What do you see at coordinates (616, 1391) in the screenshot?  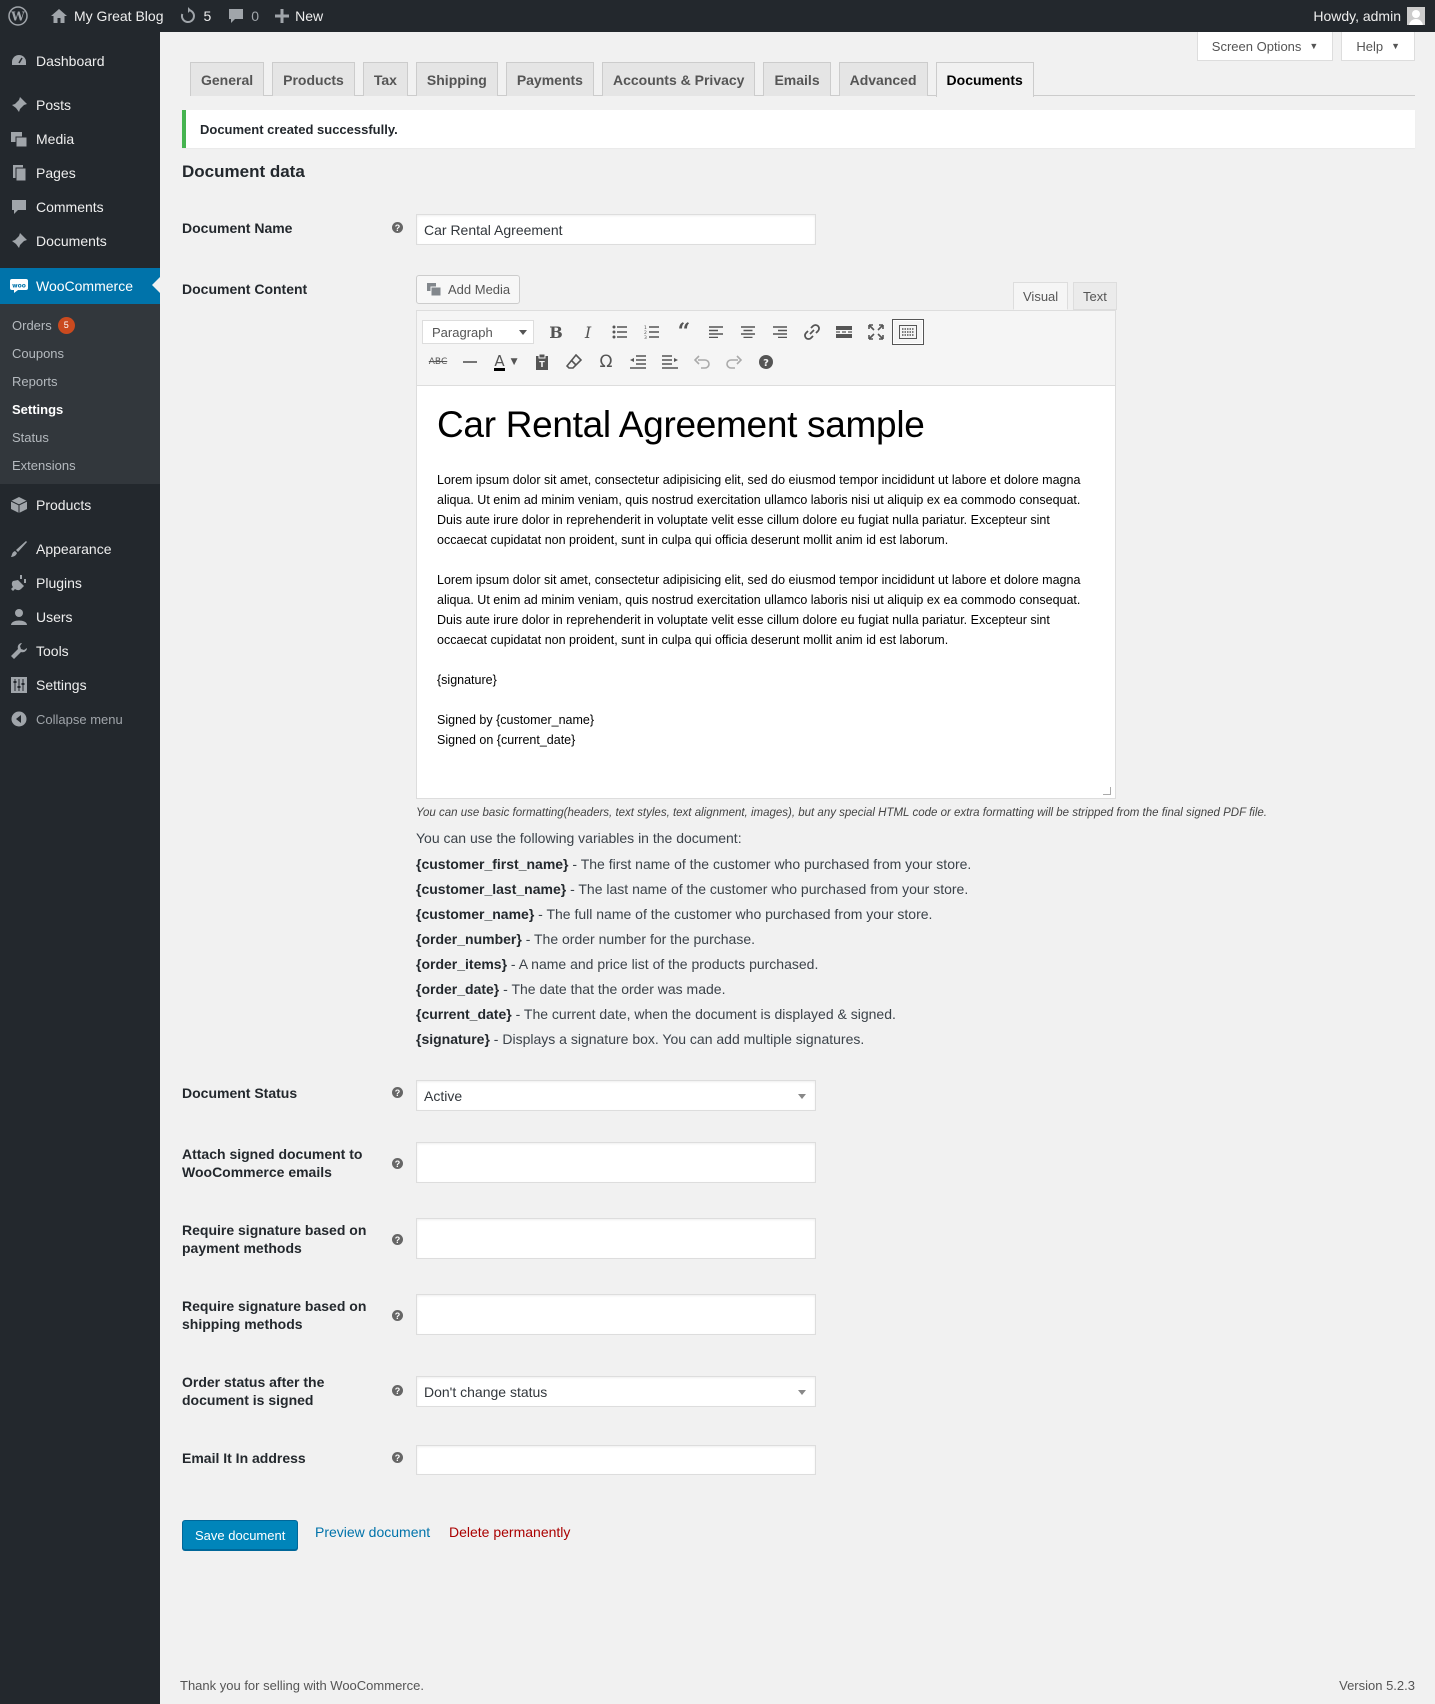 I see `order-status-select: Don't change status` at bounding box center [616, 1391].